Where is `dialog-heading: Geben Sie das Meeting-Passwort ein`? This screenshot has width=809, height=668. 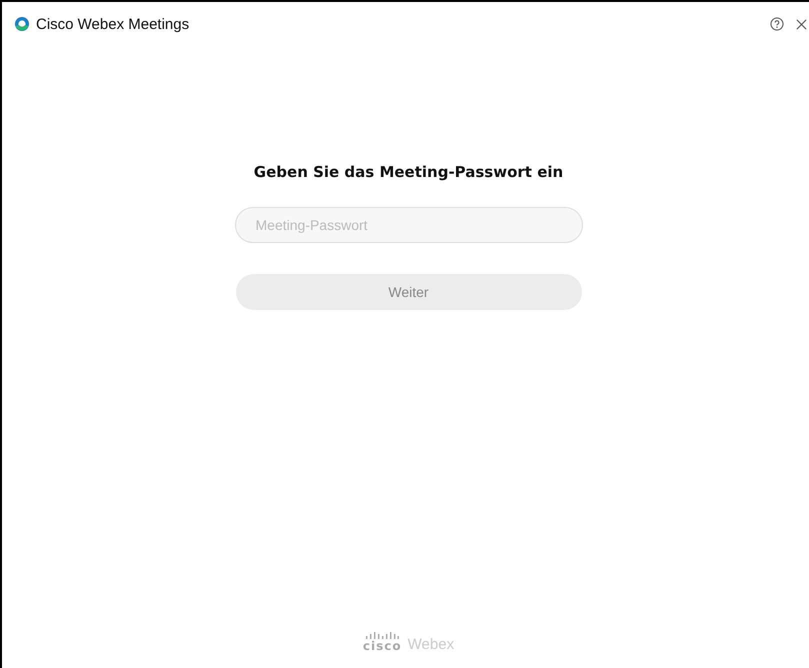 dialog-heading: Geben Sie das Meeting-Passwort ein is located at coordinates (409, 172).